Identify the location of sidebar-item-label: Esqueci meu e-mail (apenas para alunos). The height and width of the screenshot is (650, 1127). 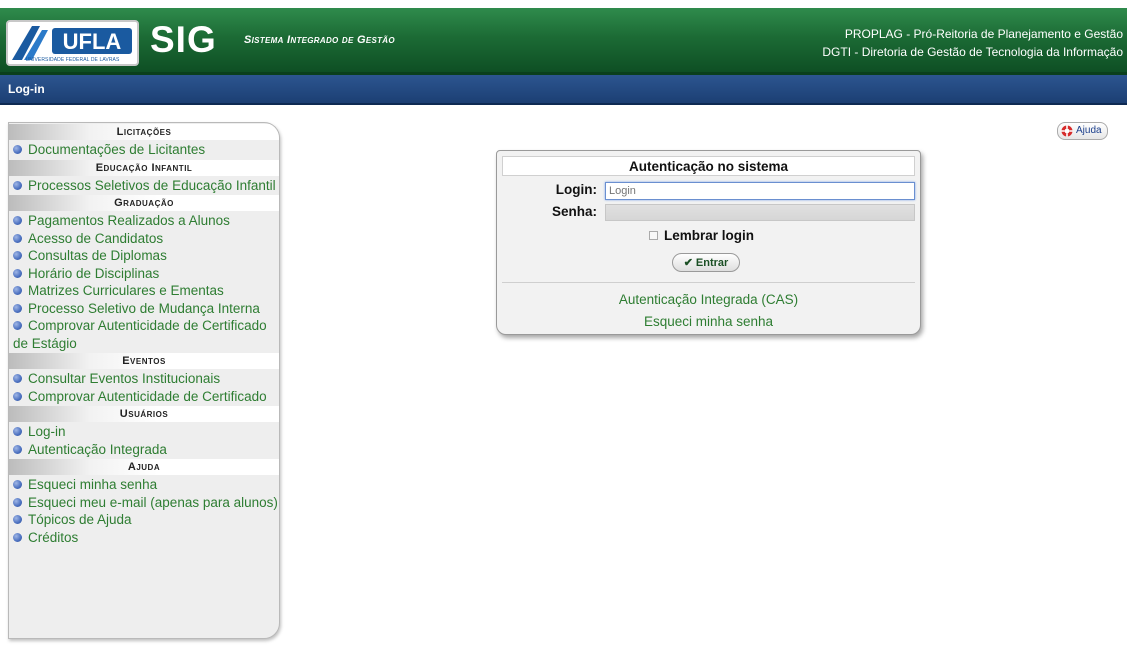
(153, 502).